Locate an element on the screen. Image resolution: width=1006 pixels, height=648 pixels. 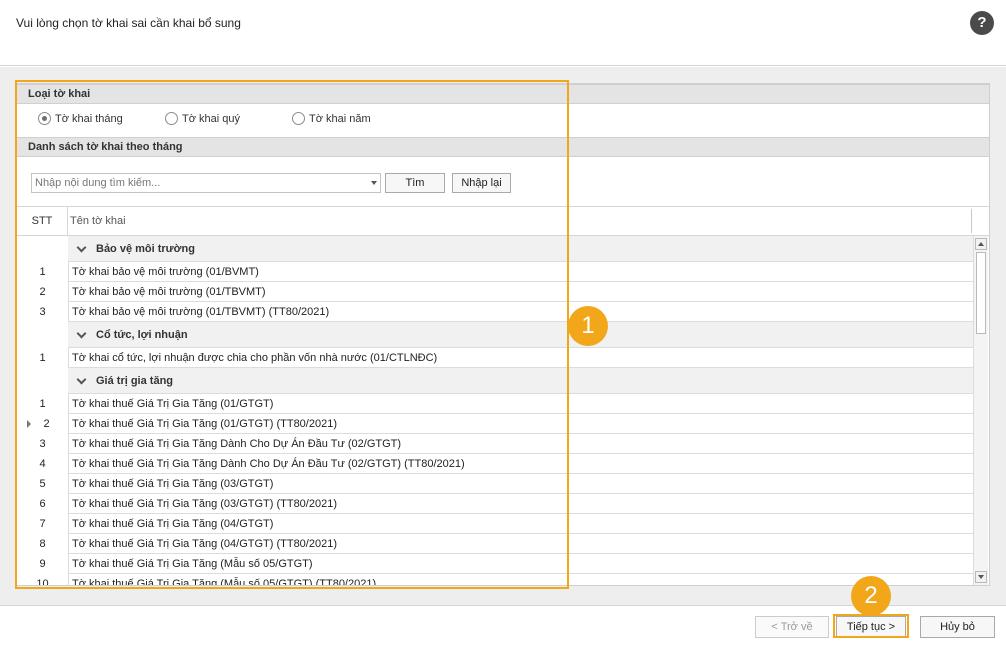
cancel-button: Hủy bỏ is located at coordinates (957, 627).